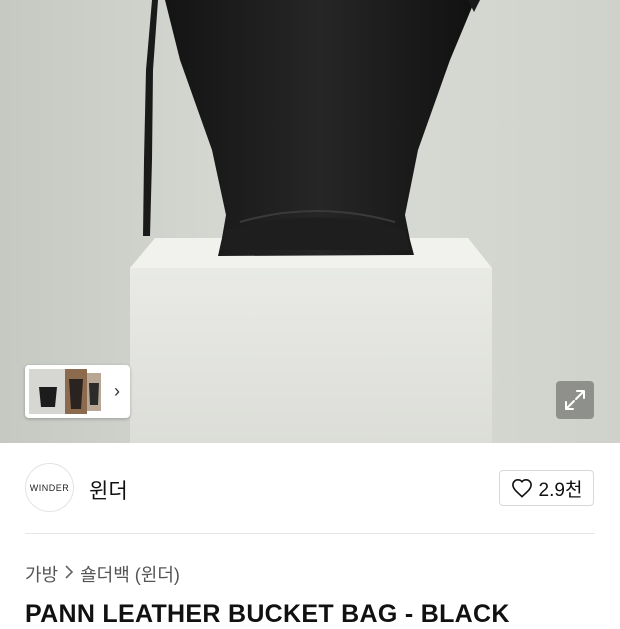 The width and height of the screenshot is (620, 629). I want to click on expand-image-button, so click(575, 400).